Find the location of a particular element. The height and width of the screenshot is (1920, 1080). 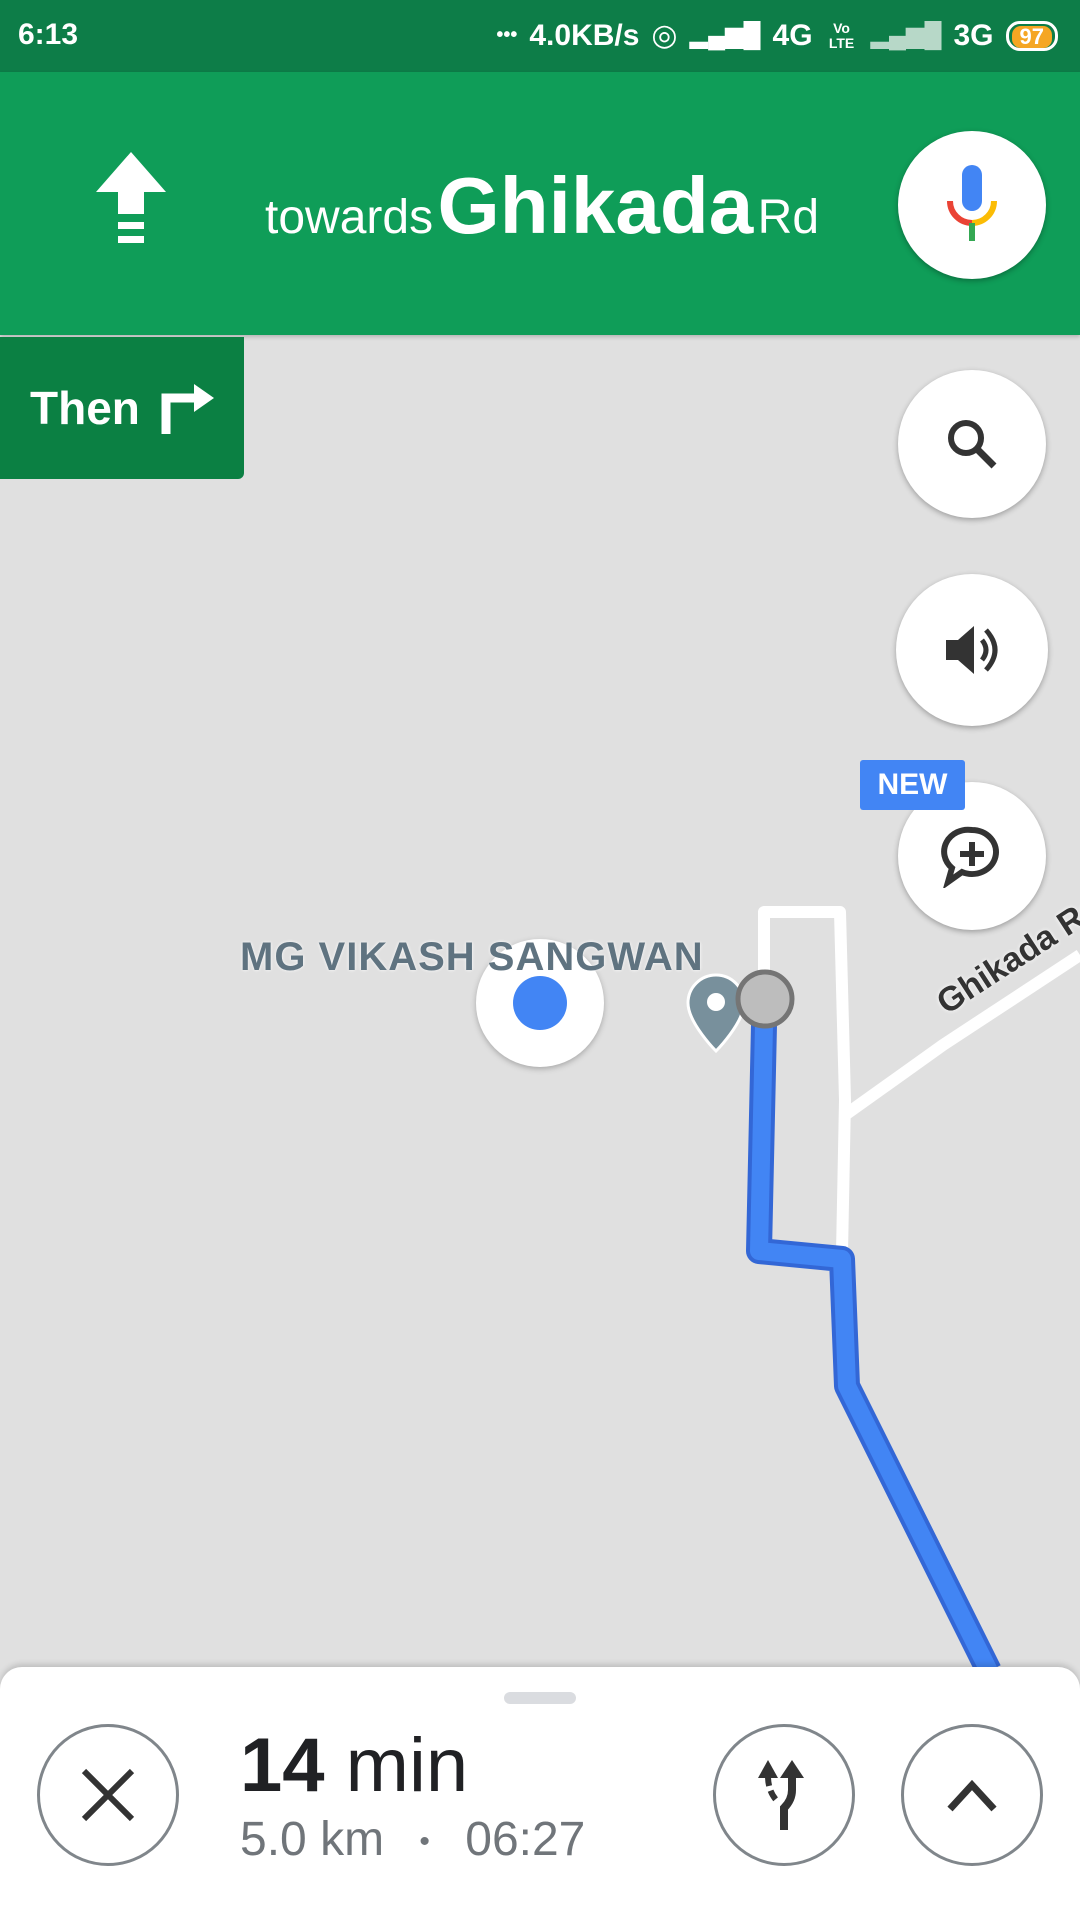

signal-icon-2: ▂▄▆█ is located at coordinates (906, 35).